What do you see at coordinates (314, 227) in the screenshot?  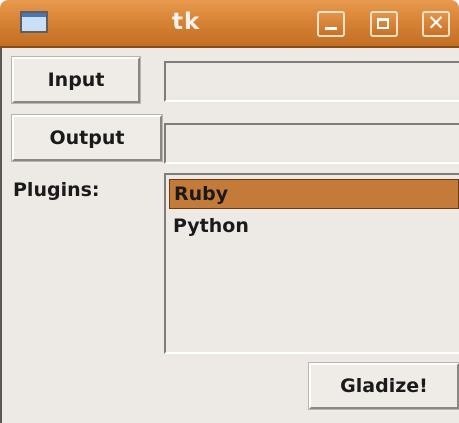 I see `list-item-python: Python` at bounding box center [314, 227].